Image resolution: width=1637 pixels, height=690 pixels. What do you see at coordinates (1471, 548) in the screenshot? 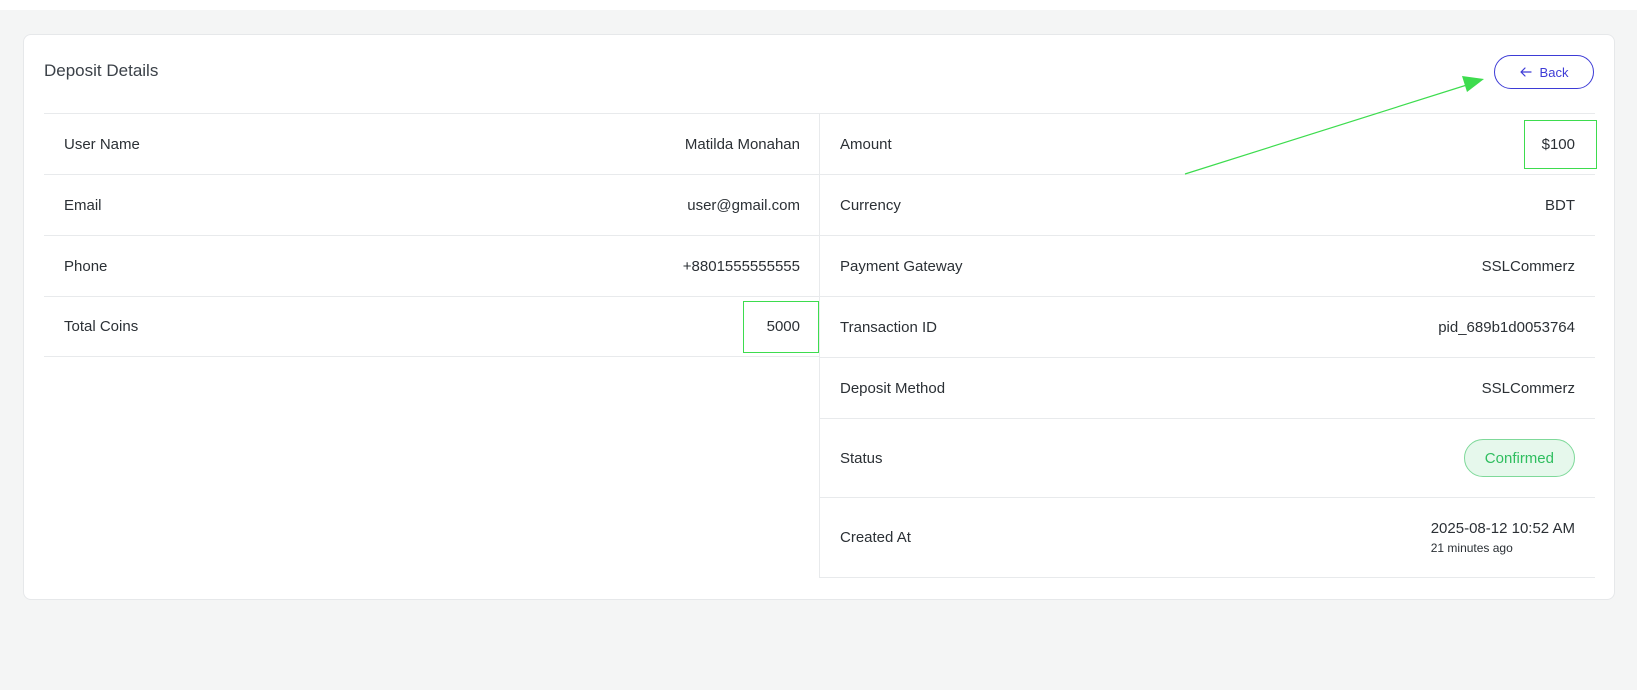
I see `created-at-relative: 21 minutes ago` at bounding box center [1471, 548].